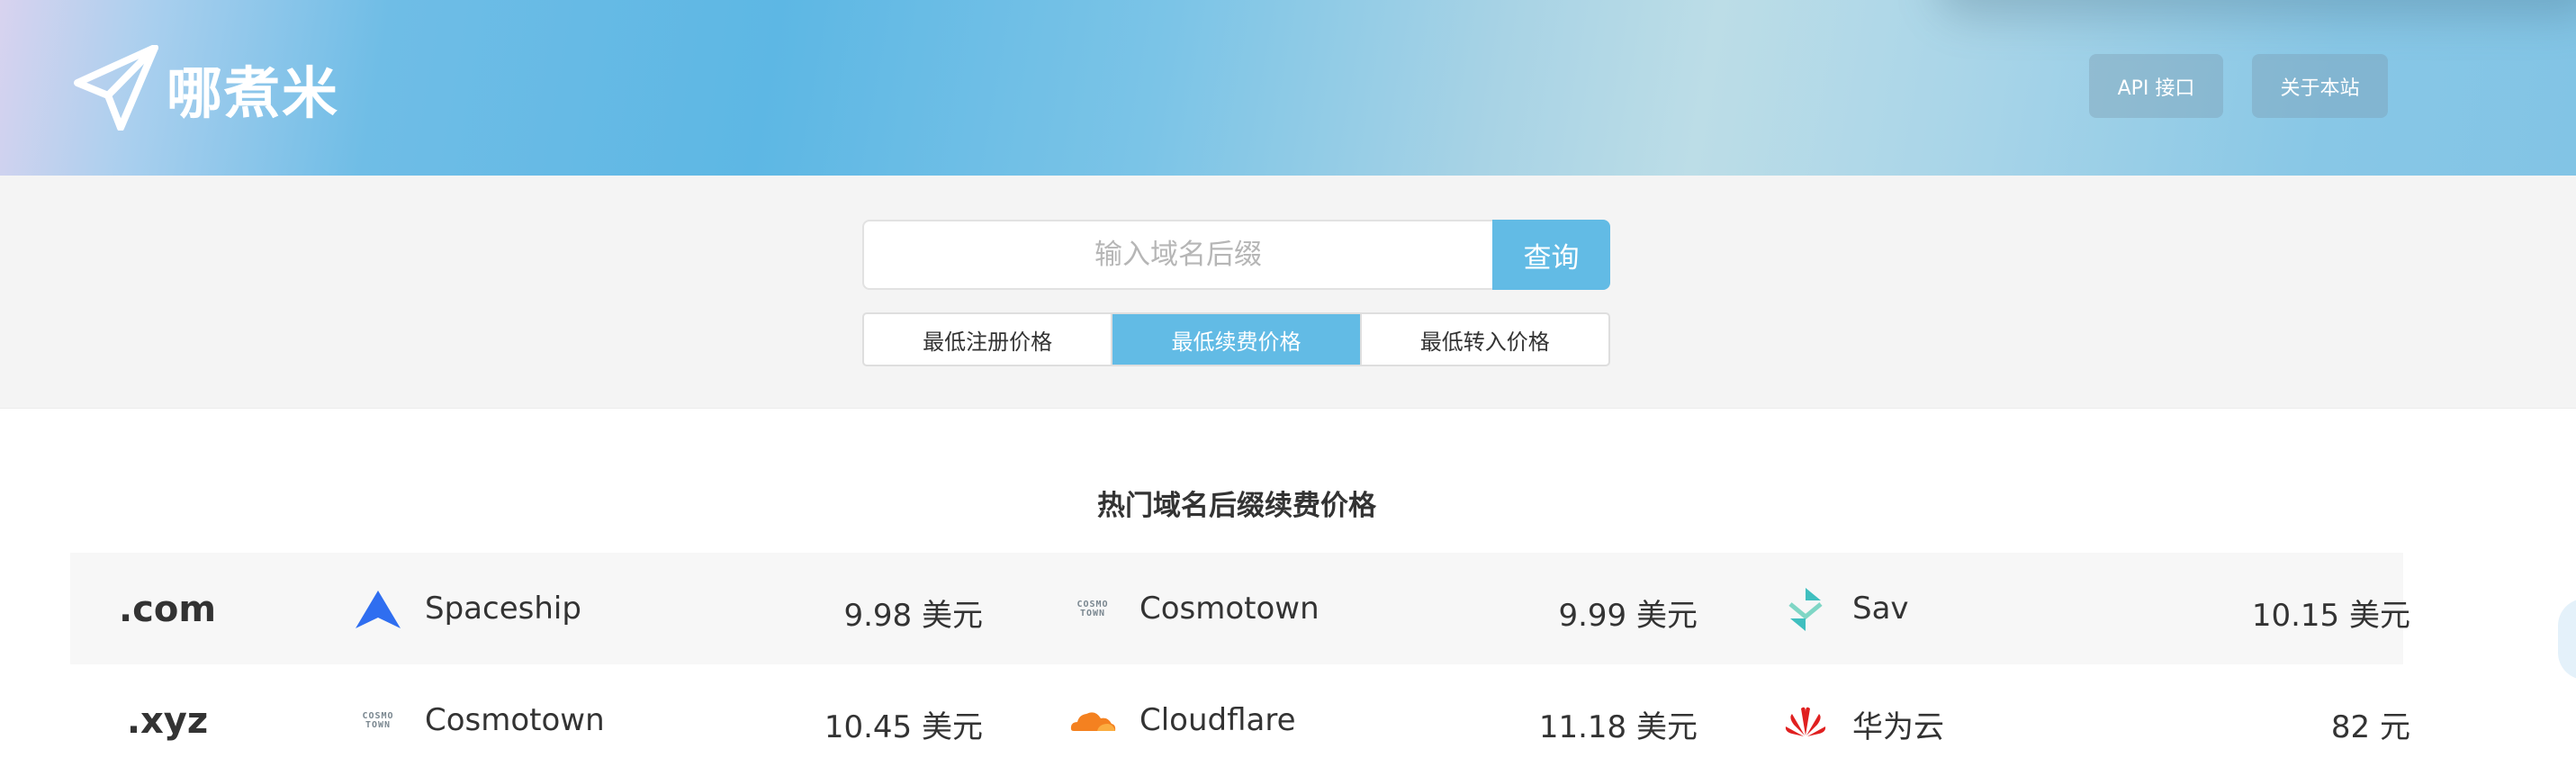 The height and width of the screenshot is (776, 2576). What do you see at coordinates (116, 88) in the screenshot?
I see `paper-plane-icon` at bounding box center [116, 88].